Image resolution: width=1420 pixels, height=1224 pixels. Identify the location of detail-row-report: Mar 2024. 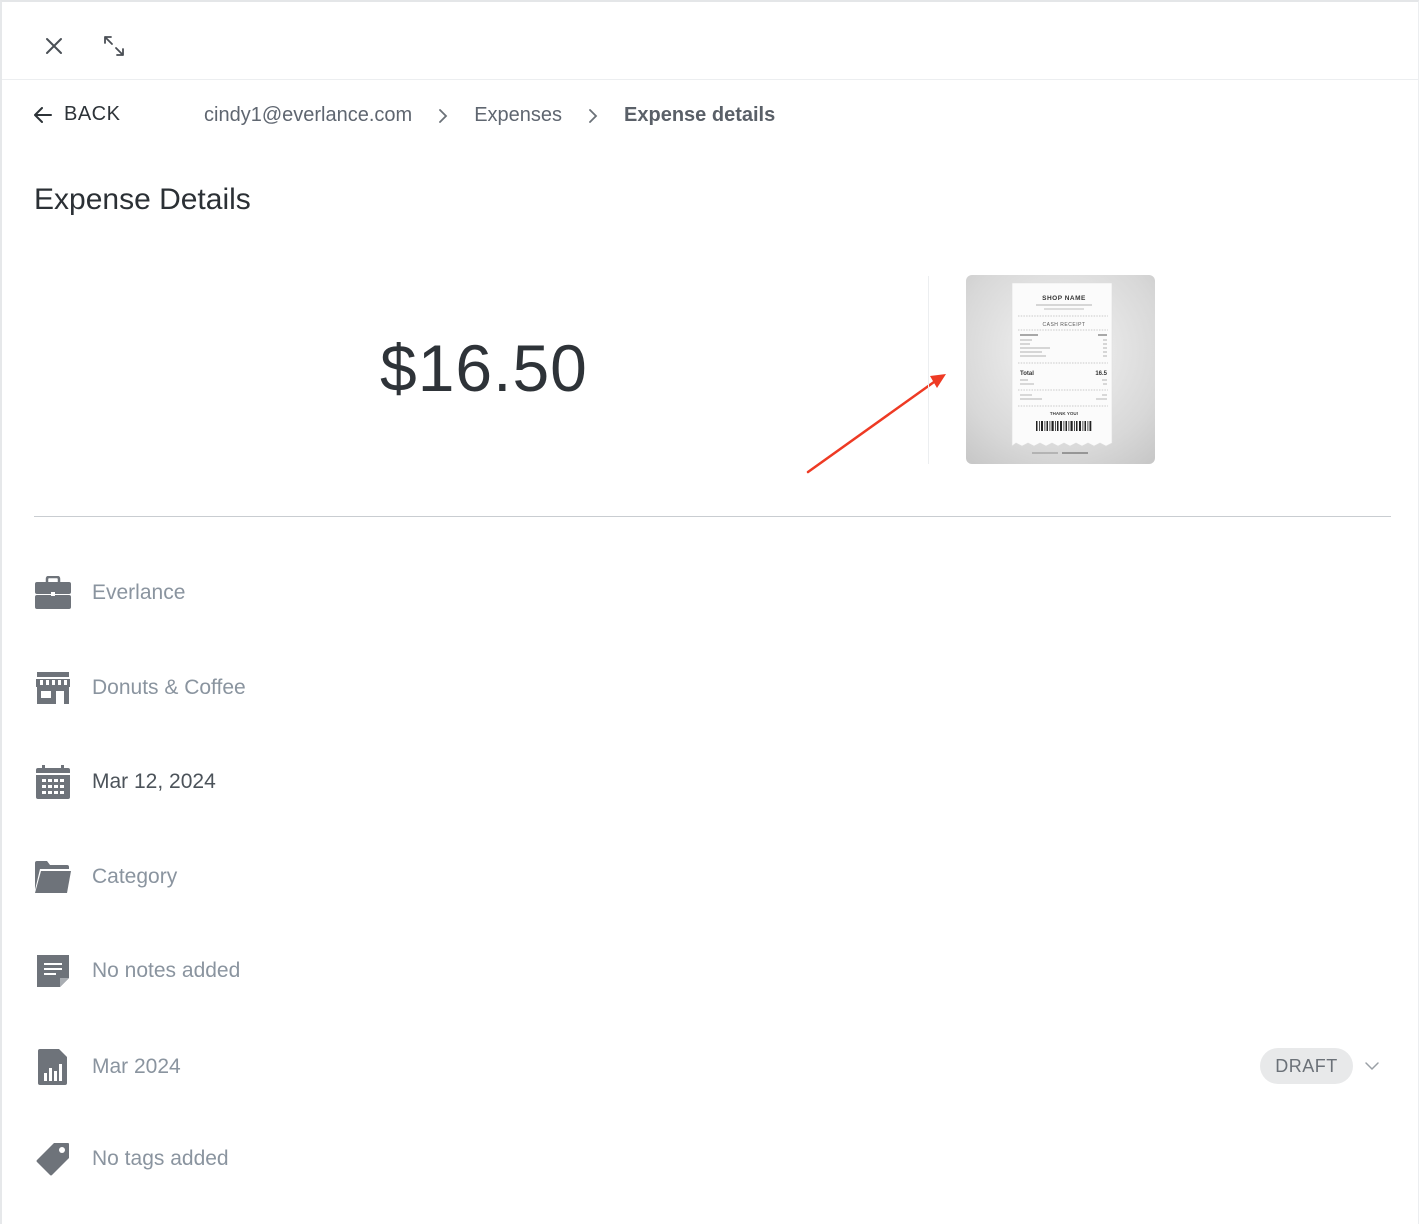
(107, 1067).